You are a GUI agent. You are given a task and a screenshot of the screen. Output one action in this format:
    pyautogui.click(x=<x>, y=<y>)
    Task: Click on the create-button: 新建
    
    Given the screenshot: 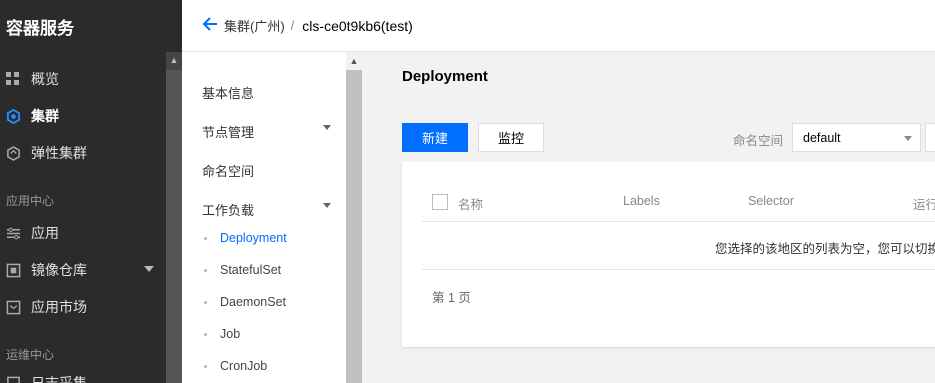 What is the action you would take?
    pyautogui.click(x=435, y=137)
    